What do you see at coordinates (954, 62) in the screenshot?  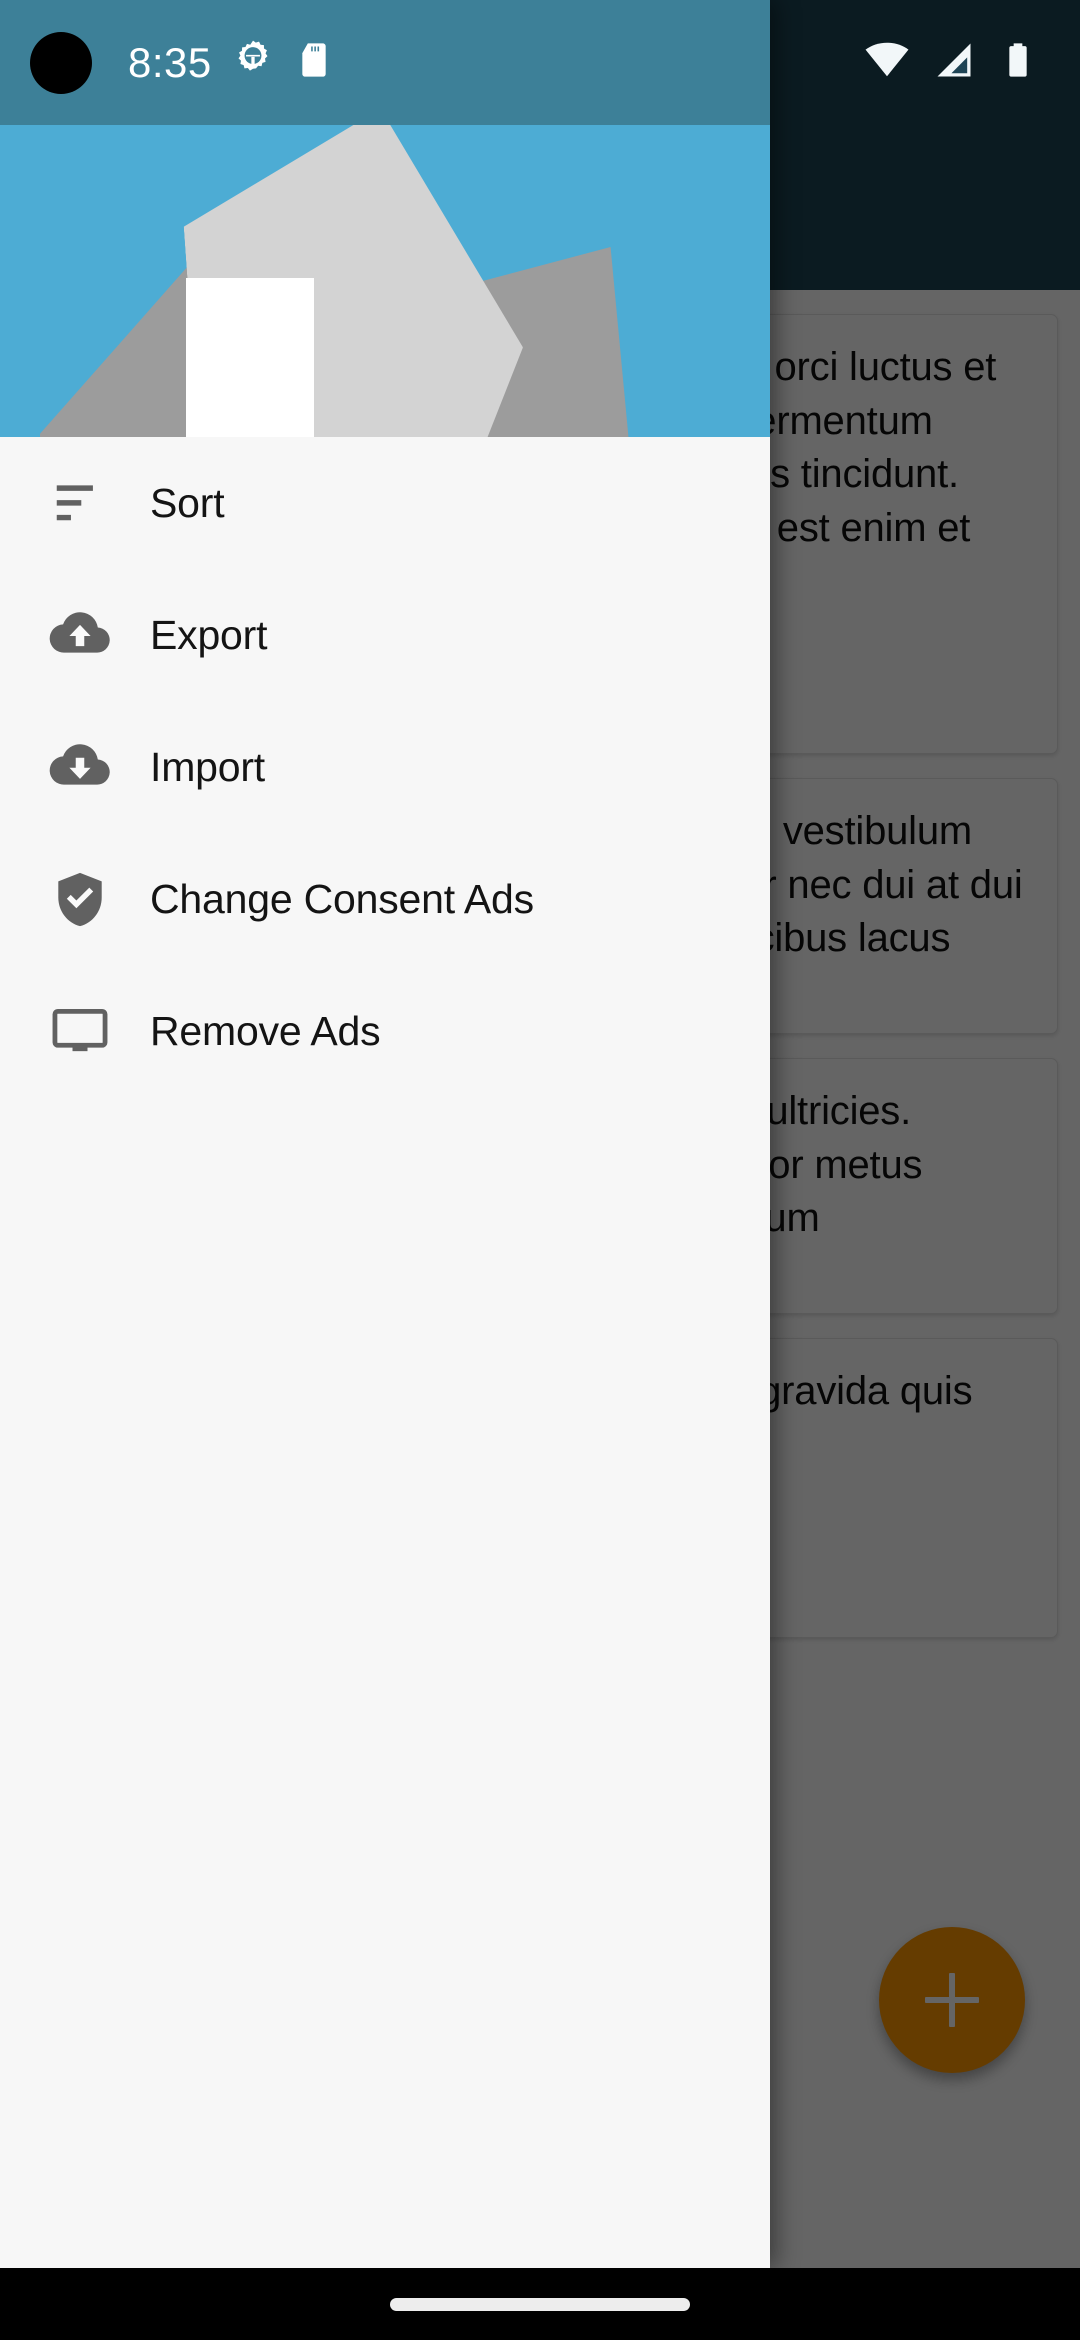 I see `cell-signal-icon` at bounding box center [954, 62].